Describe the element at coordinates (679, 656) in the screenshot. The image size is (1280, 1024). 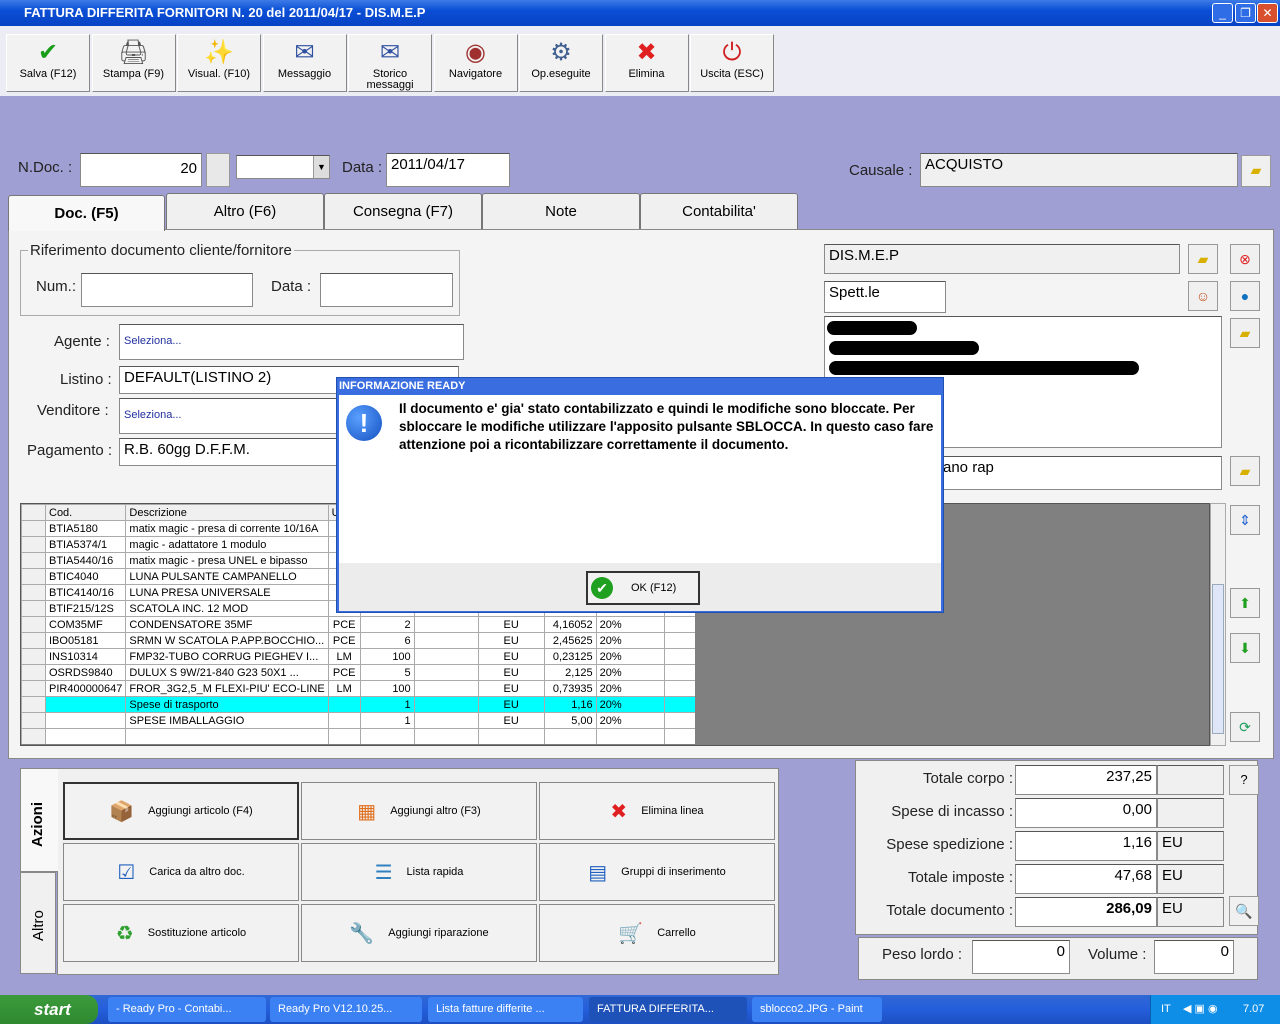
I see `table-cell: 23,13` at that location.